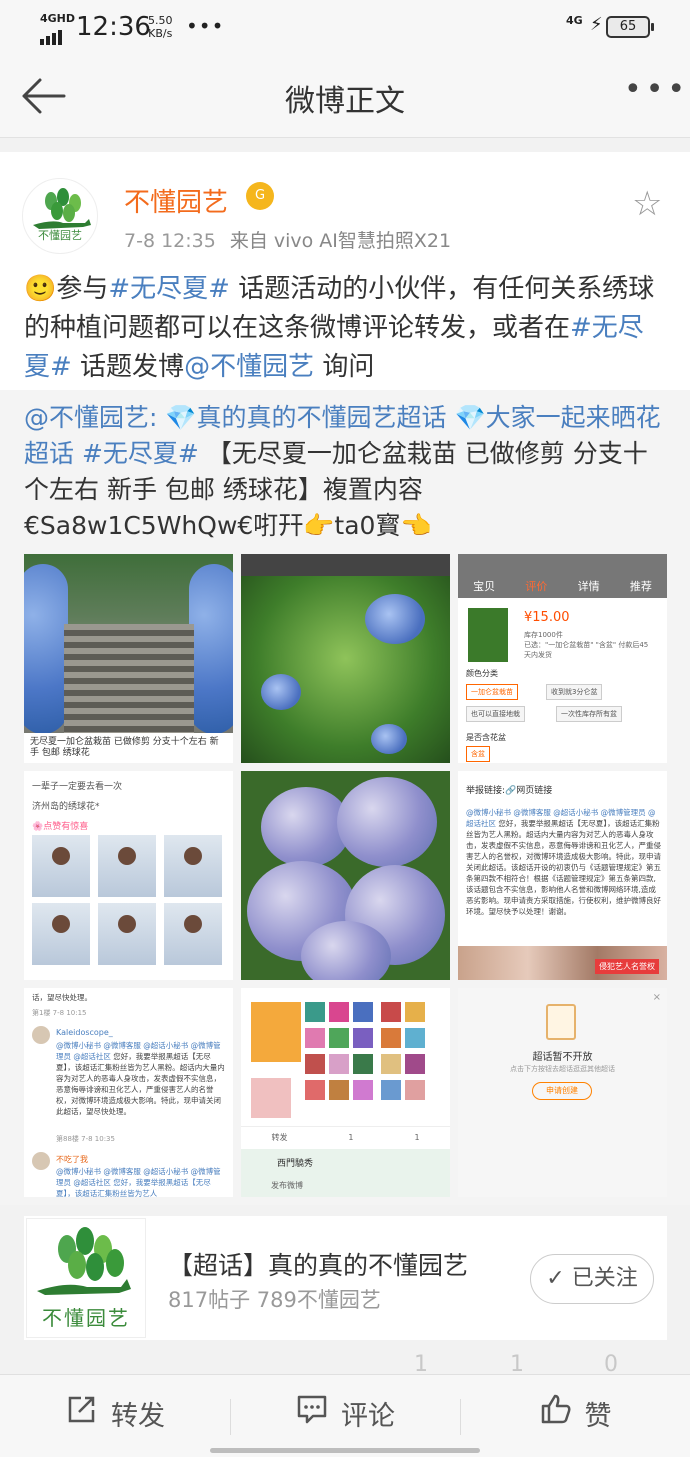 The height and width of the screenshot is (1457, 690). Describe the element at coordinates (287, 1185) in the screenshot. I see `feed-post-button: 发布微博` at that location.